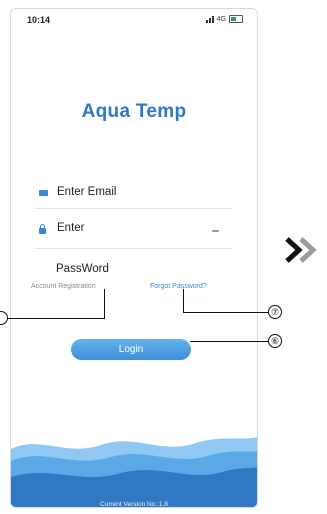 This screenshot has width=327, height=514. I want to click on version-text: Current Version No.:1.8, so click(134, 504).